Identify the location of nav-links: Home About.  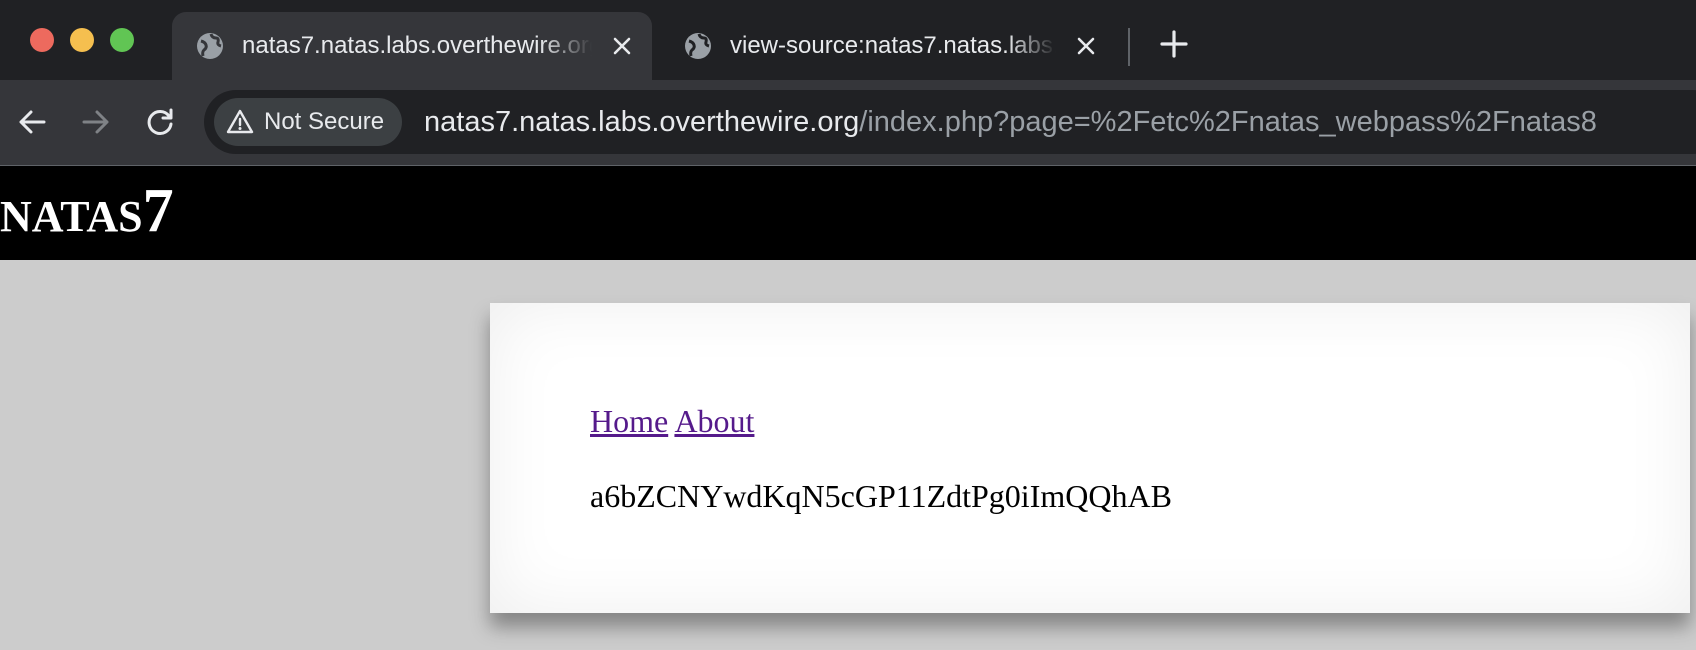
(672, 421).